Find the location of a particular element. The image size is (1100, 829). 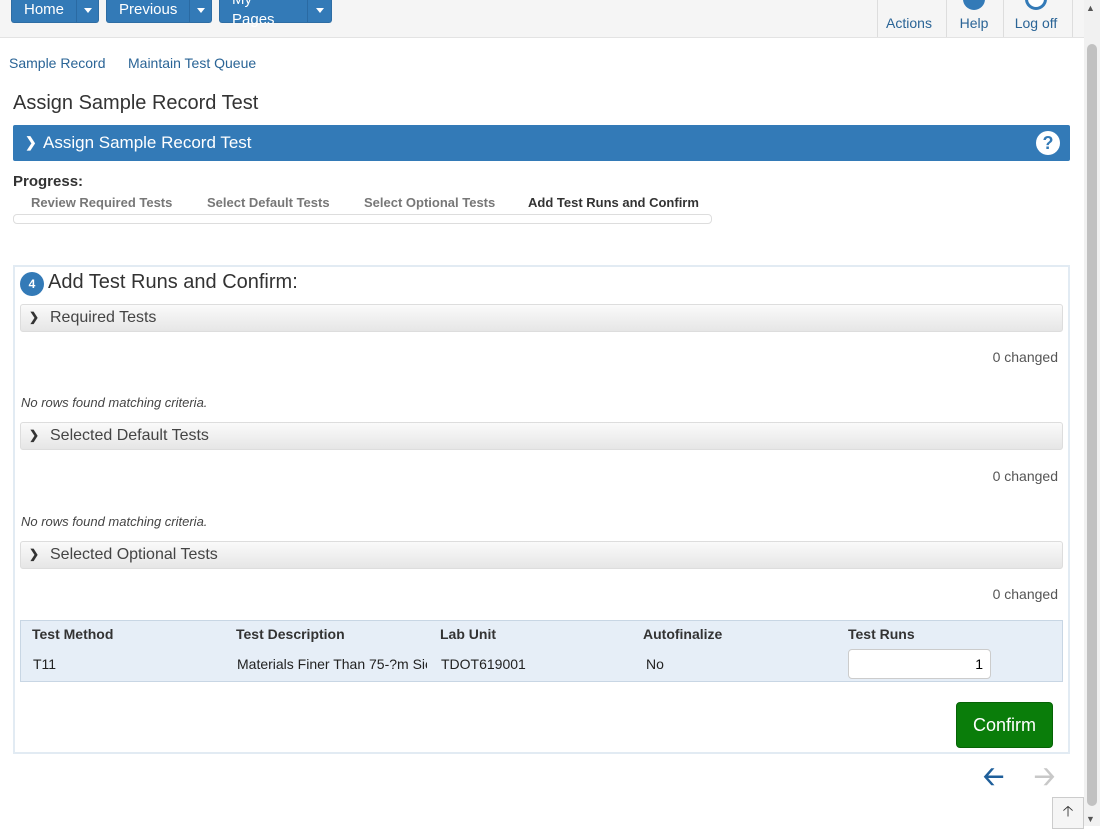

help-icon is located at coordinates (974, 5).